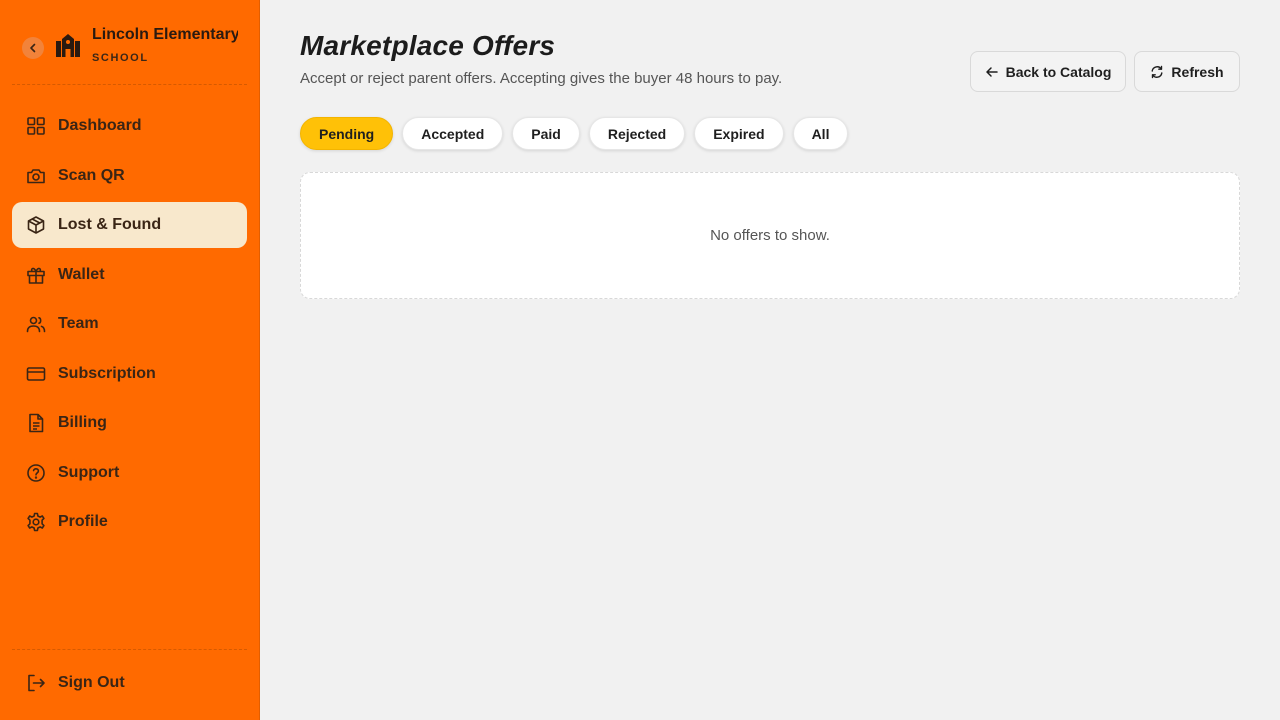  Describe the element at coordinates (36, 423) in the screenshot. I see `document-icon` at that location.